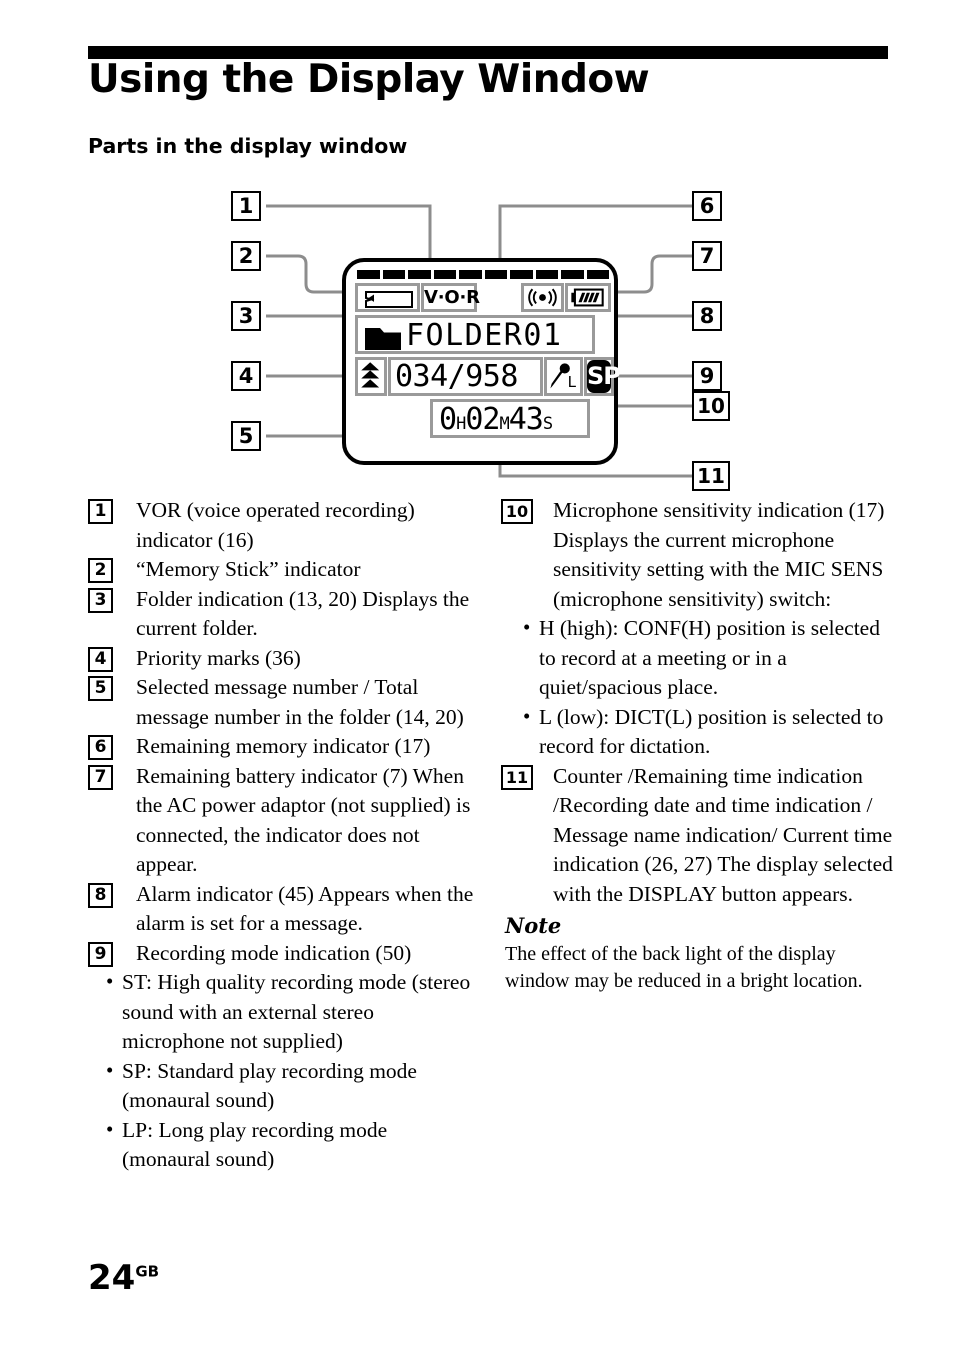  I want to click on callout-9: 9, so click(707, 376).